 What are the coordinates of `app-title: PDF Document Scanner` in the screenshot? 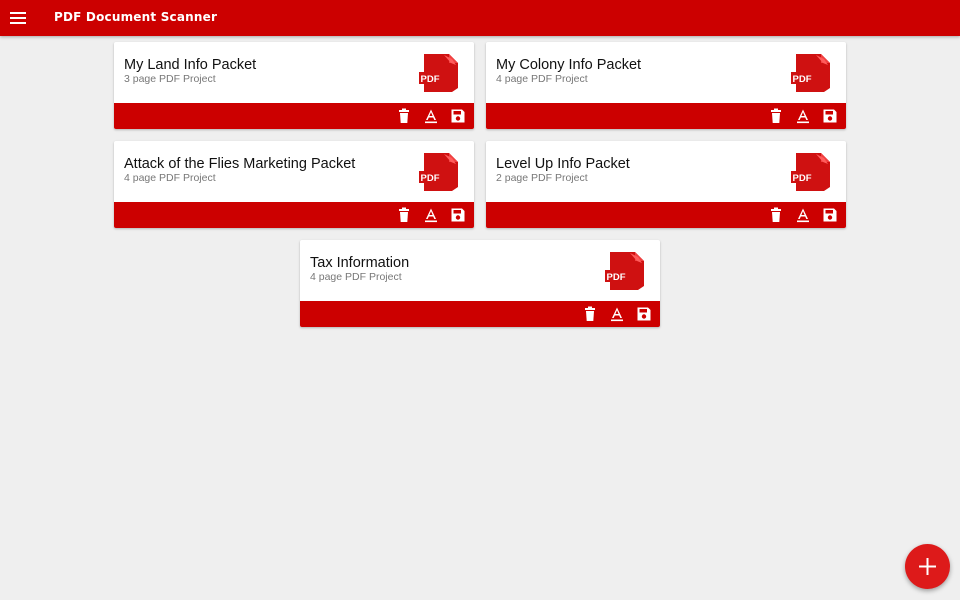 It's located at (136, 17).